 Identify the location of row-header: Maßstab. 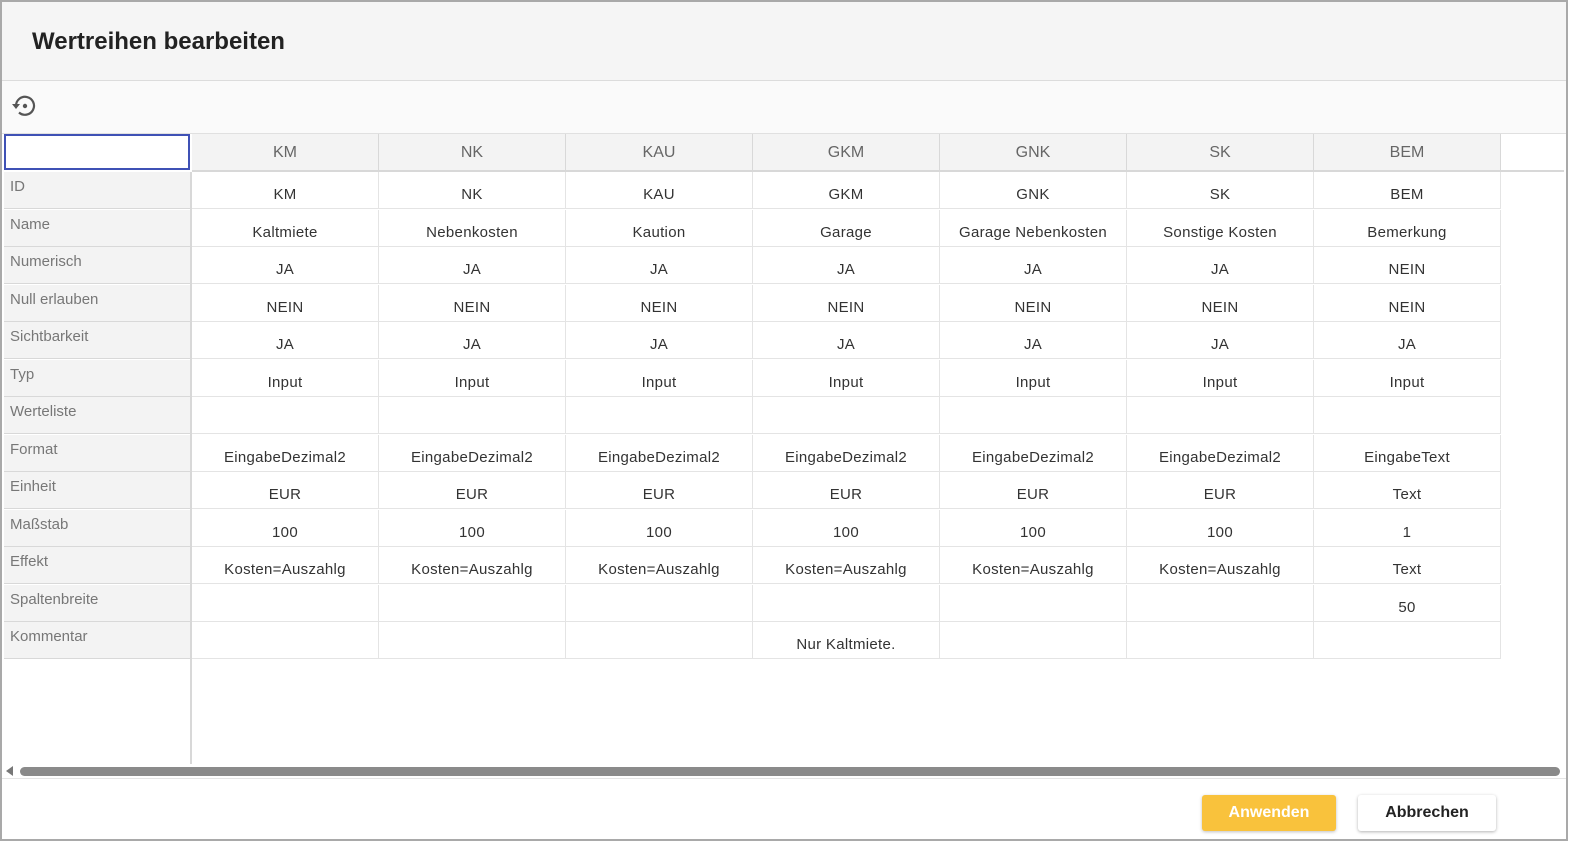
(97, 528).